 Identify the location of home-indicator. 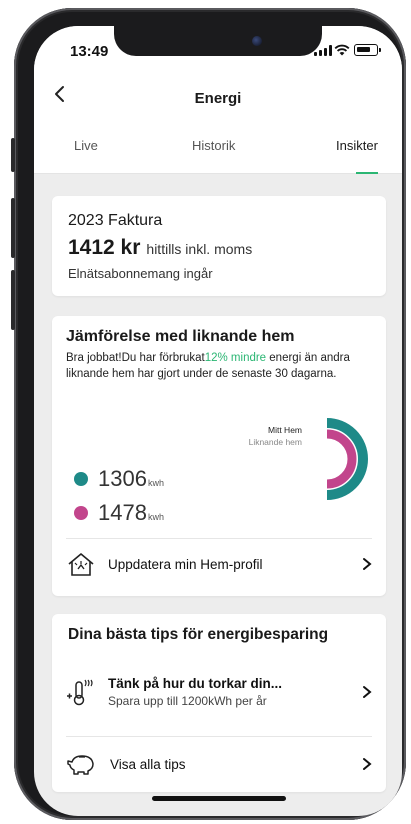
(219, 798).